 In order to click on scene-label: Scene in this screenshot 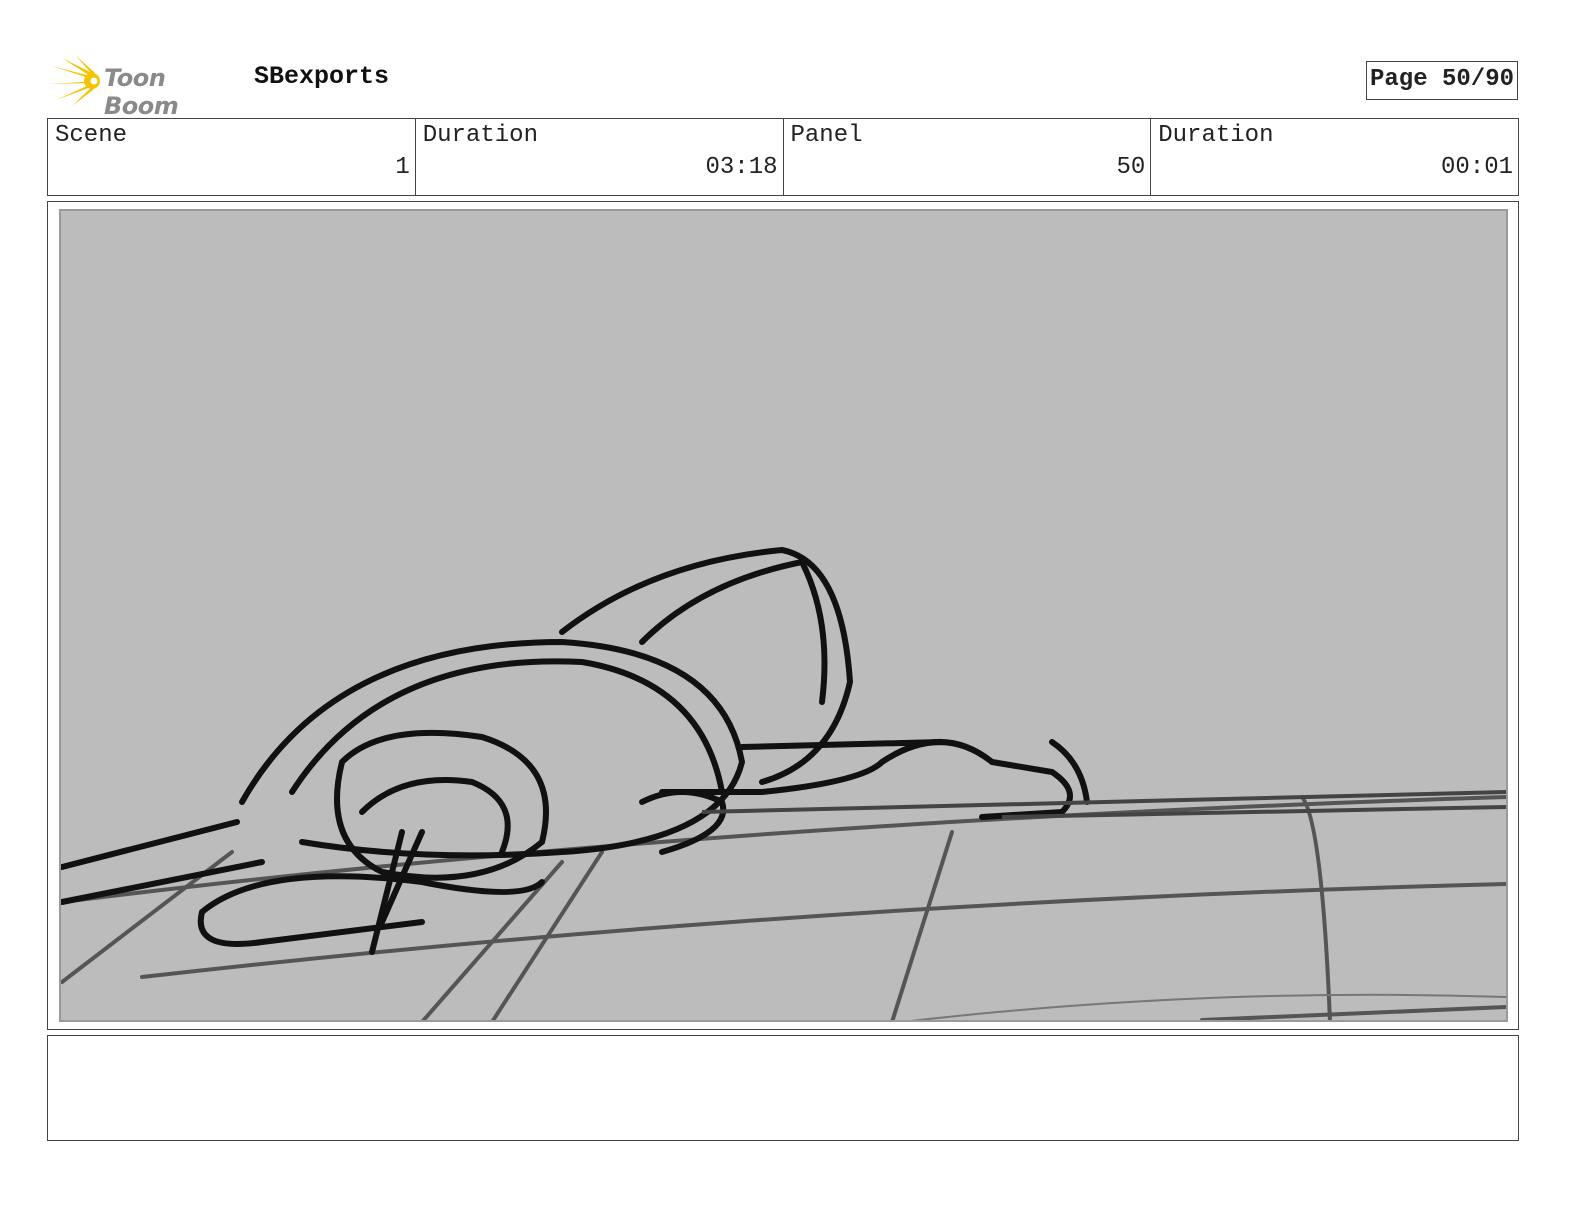, I will do `click(91, 135)`.